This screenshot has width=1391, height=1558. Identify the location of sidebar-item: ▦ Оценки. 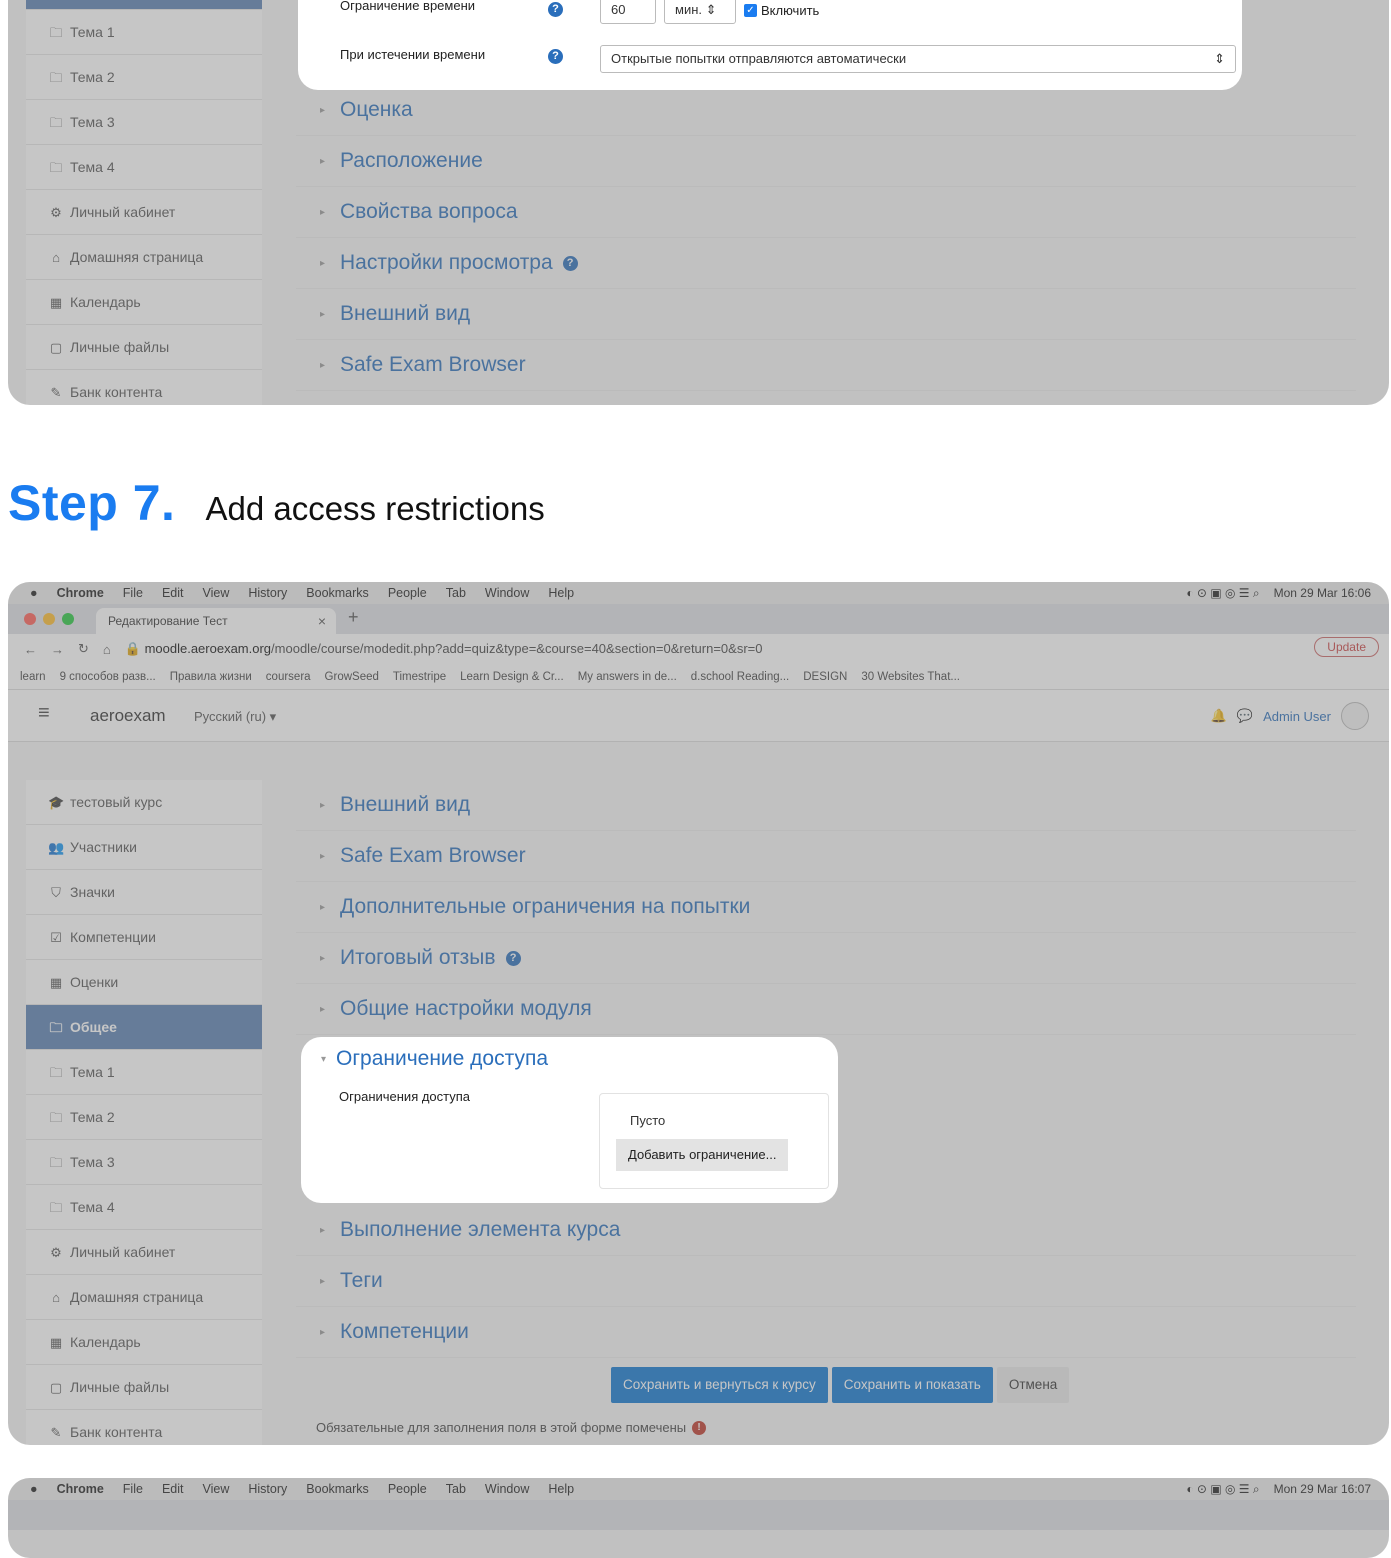
(144, 982).